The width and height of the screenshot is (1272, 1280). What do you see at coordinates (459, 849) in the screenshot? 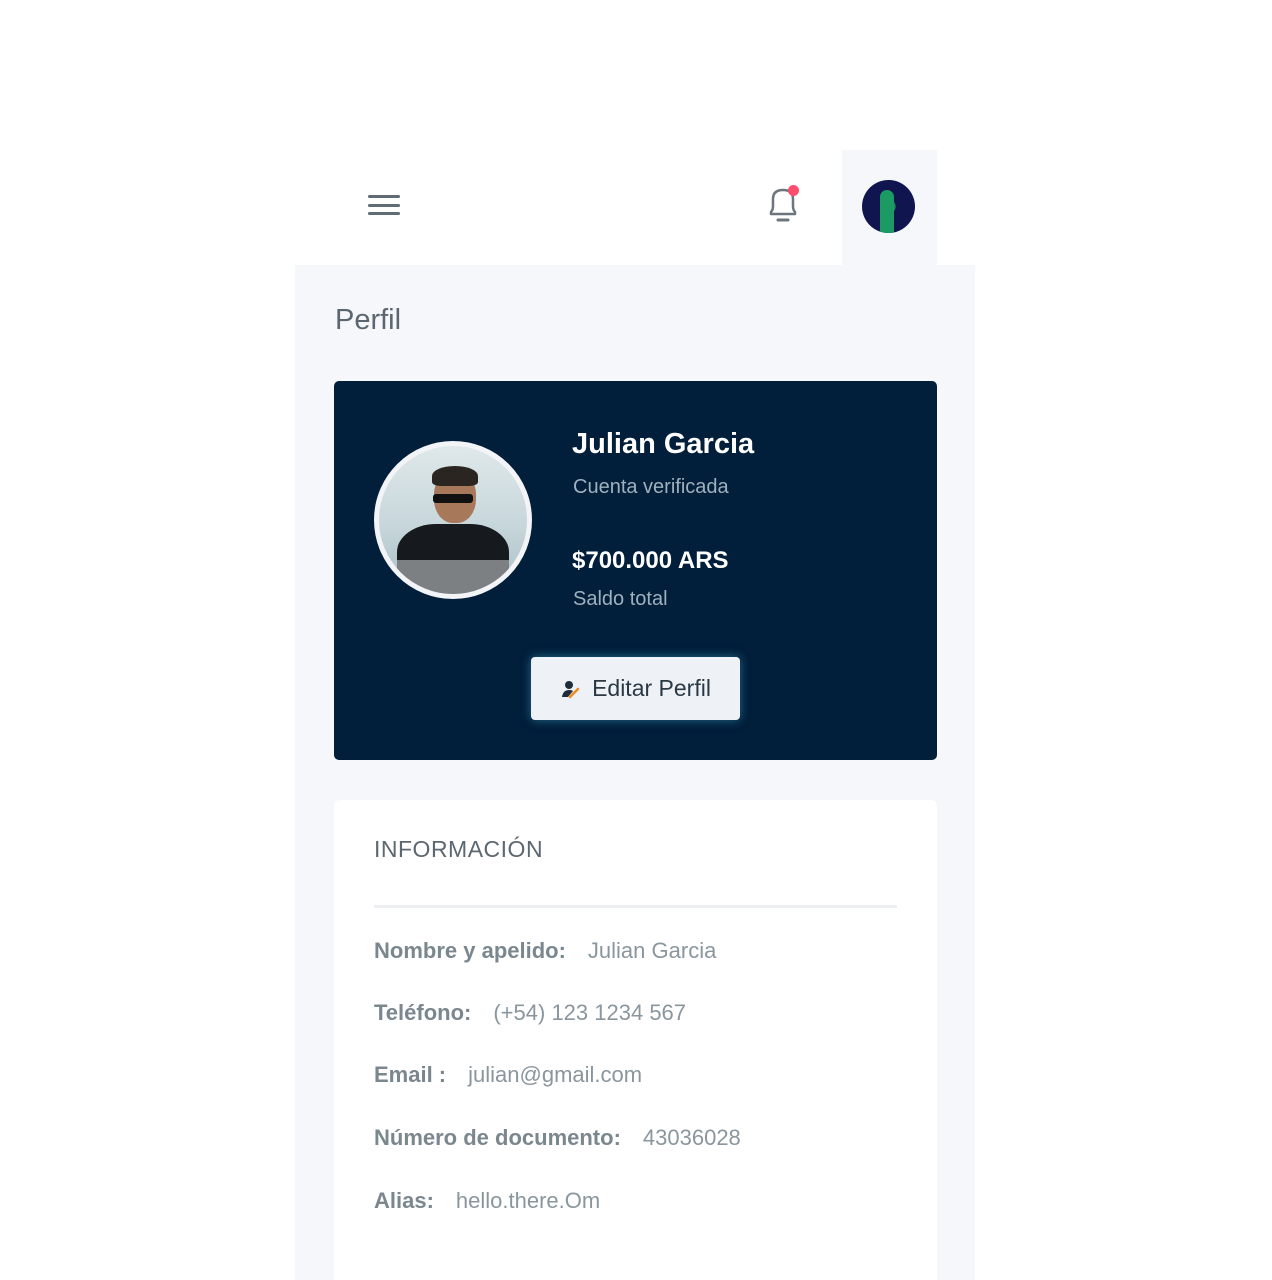
I see `info-section-title: INFORMACIÓN` at bounding box center [459, 849].